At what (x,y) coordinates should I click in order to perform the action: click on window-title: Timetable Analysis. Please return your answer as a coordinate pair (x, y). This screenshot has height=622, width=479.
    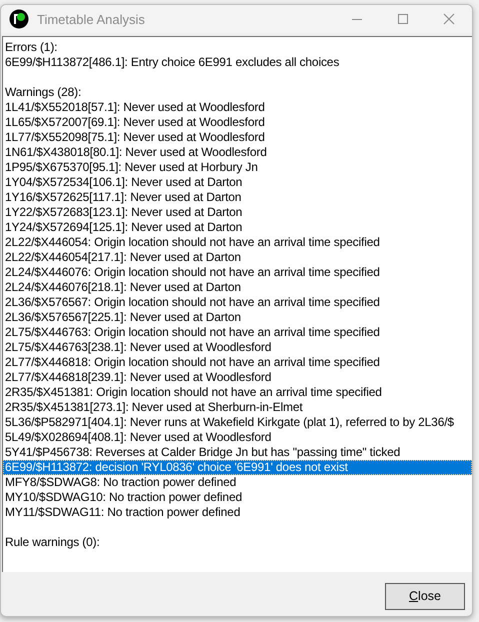
    Looking at the image, I should click on (91, 19).